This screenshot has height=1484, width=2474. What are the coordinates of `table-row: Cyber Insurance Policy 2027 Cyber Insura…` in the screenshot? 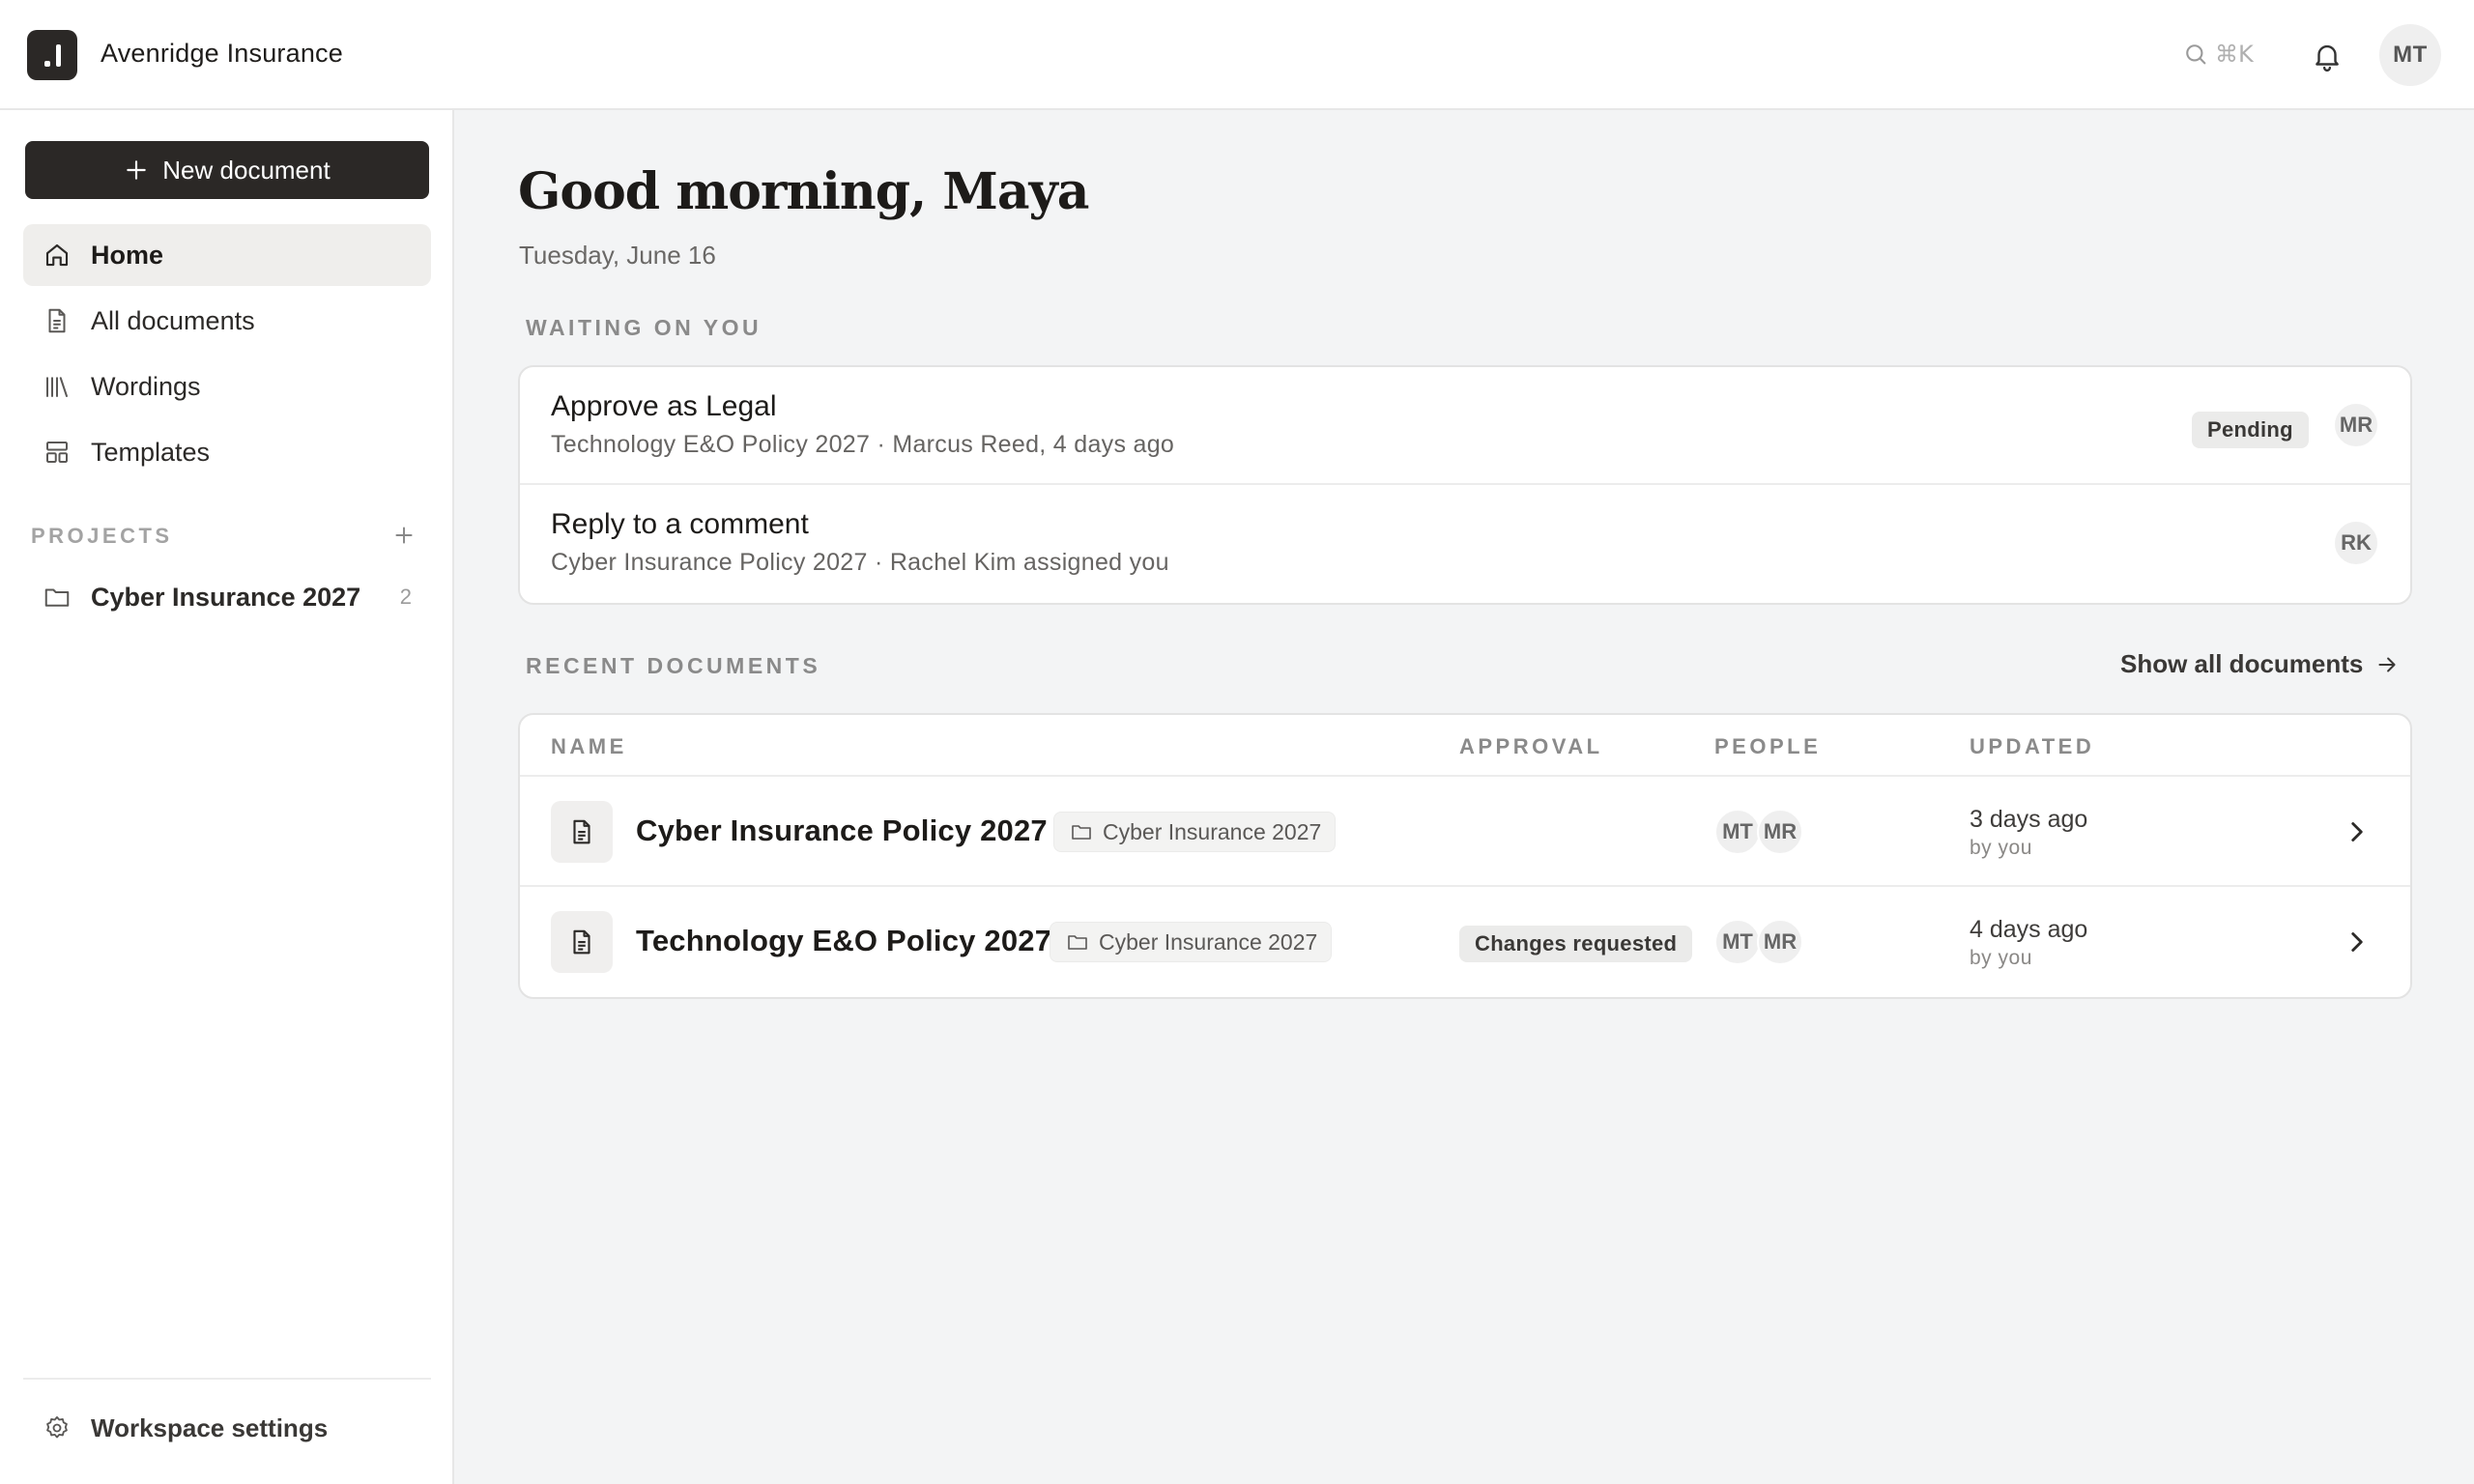 It's located at (1465, 832).